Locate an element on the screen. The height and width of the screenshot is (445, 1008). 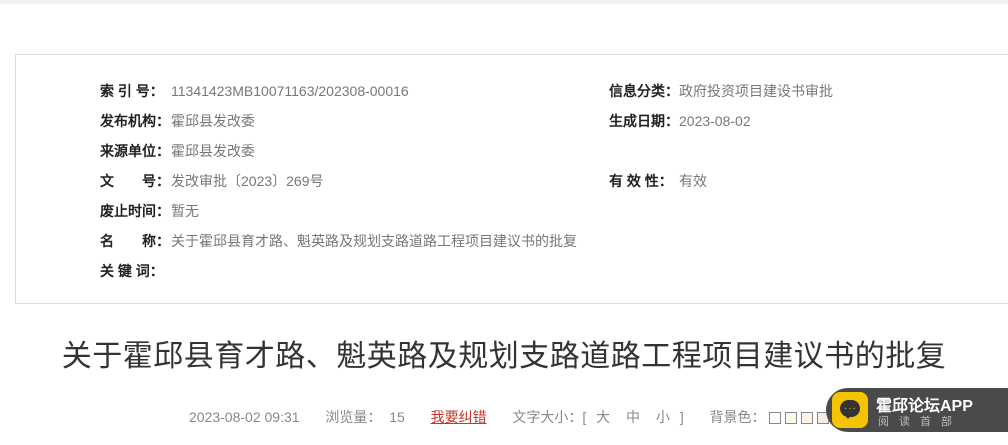
created-label: 生成日期： is located at coordinates (644, 121).